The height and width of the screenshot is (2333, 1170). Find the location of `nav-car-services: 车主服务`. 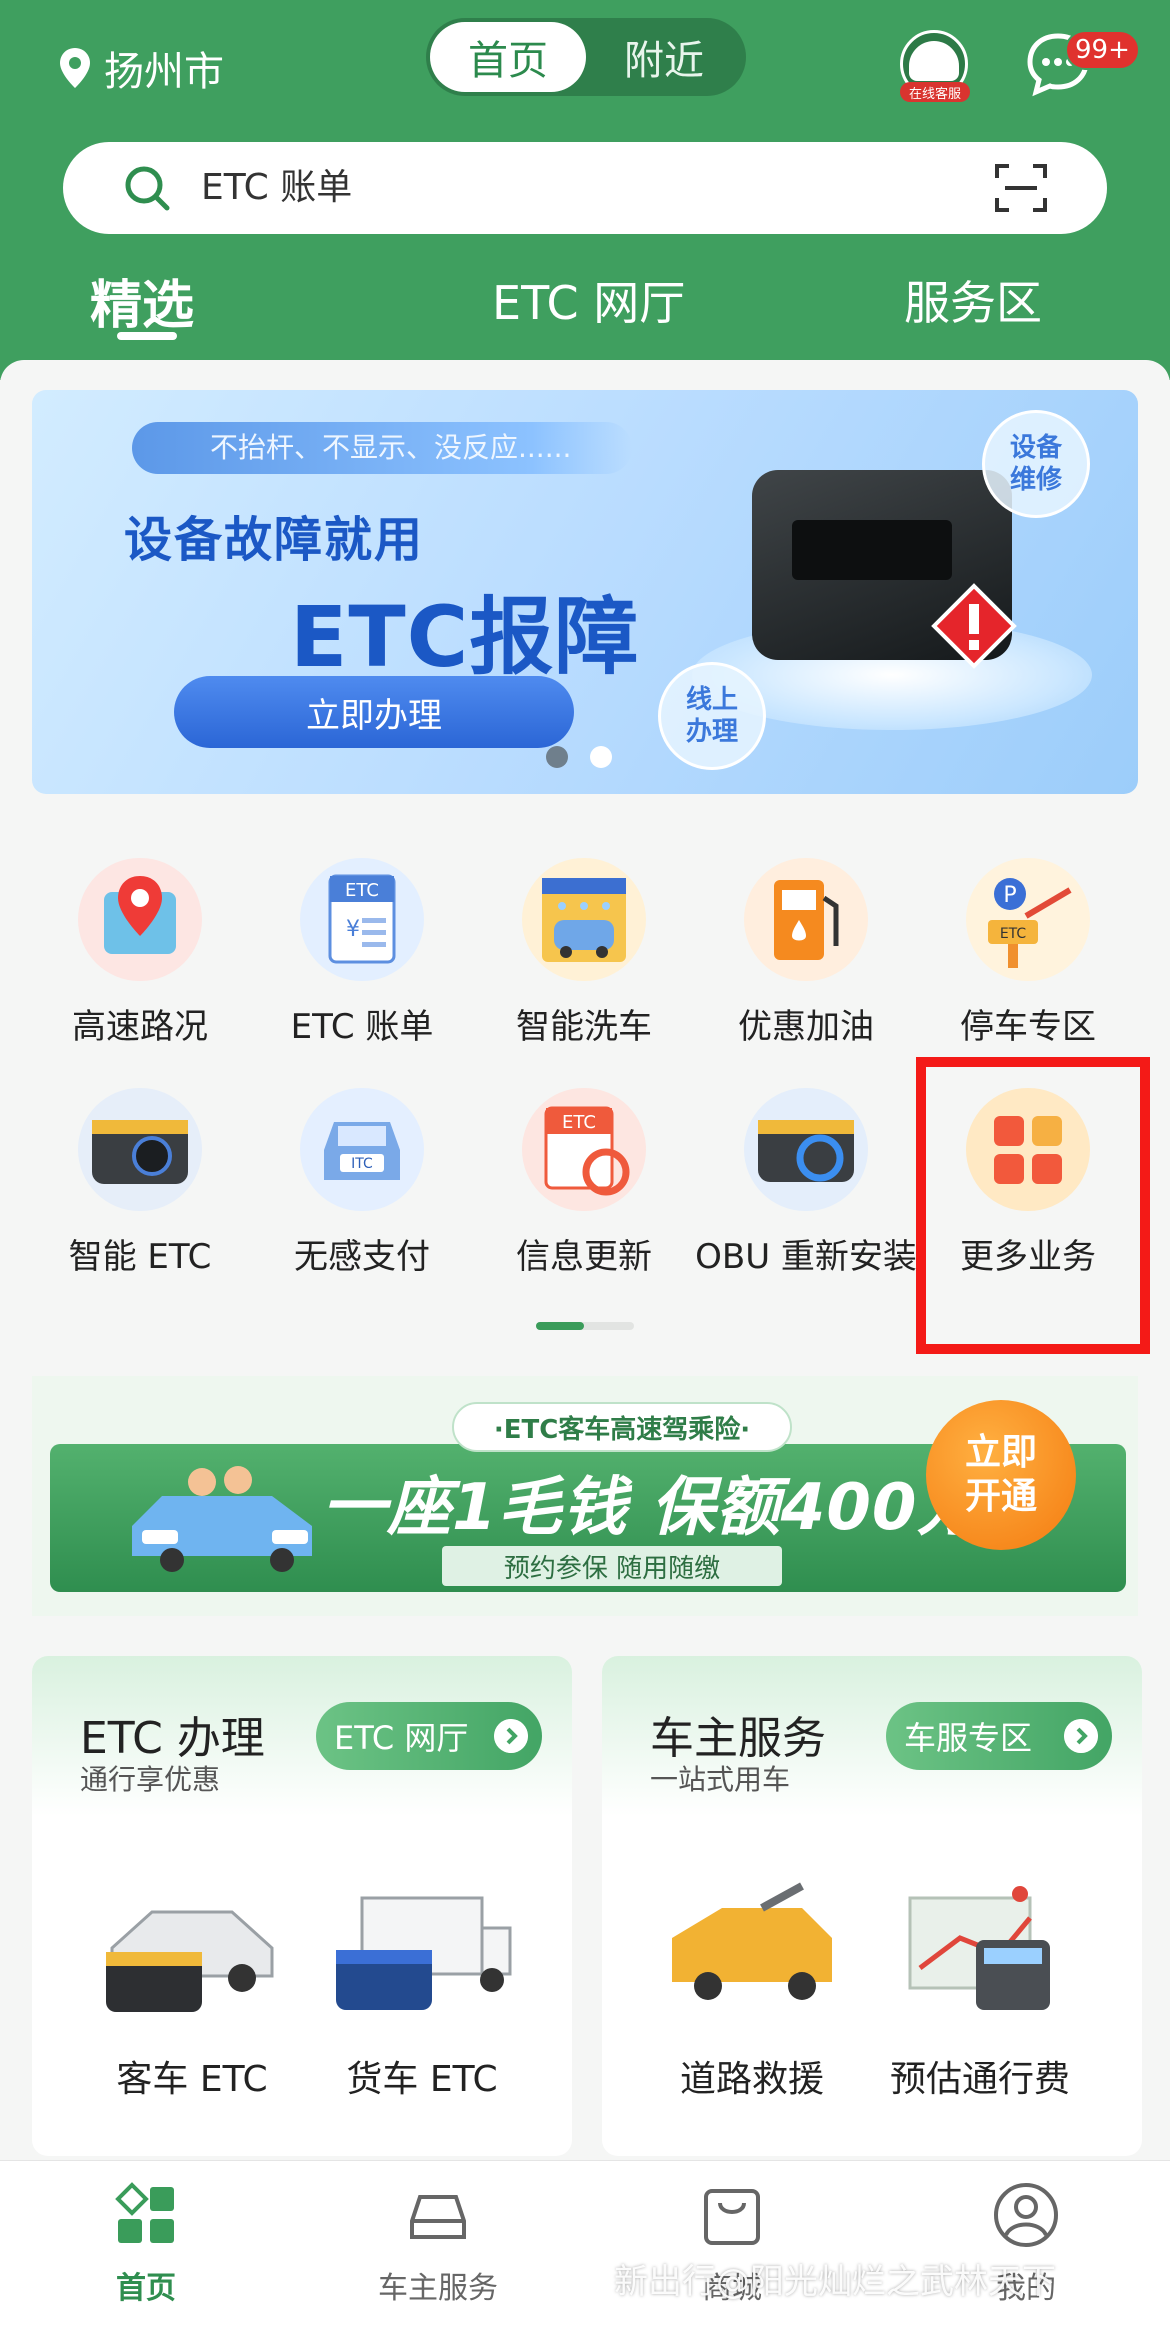

nav-car-services: 车主服务 is located at coordinates (438, 2244).